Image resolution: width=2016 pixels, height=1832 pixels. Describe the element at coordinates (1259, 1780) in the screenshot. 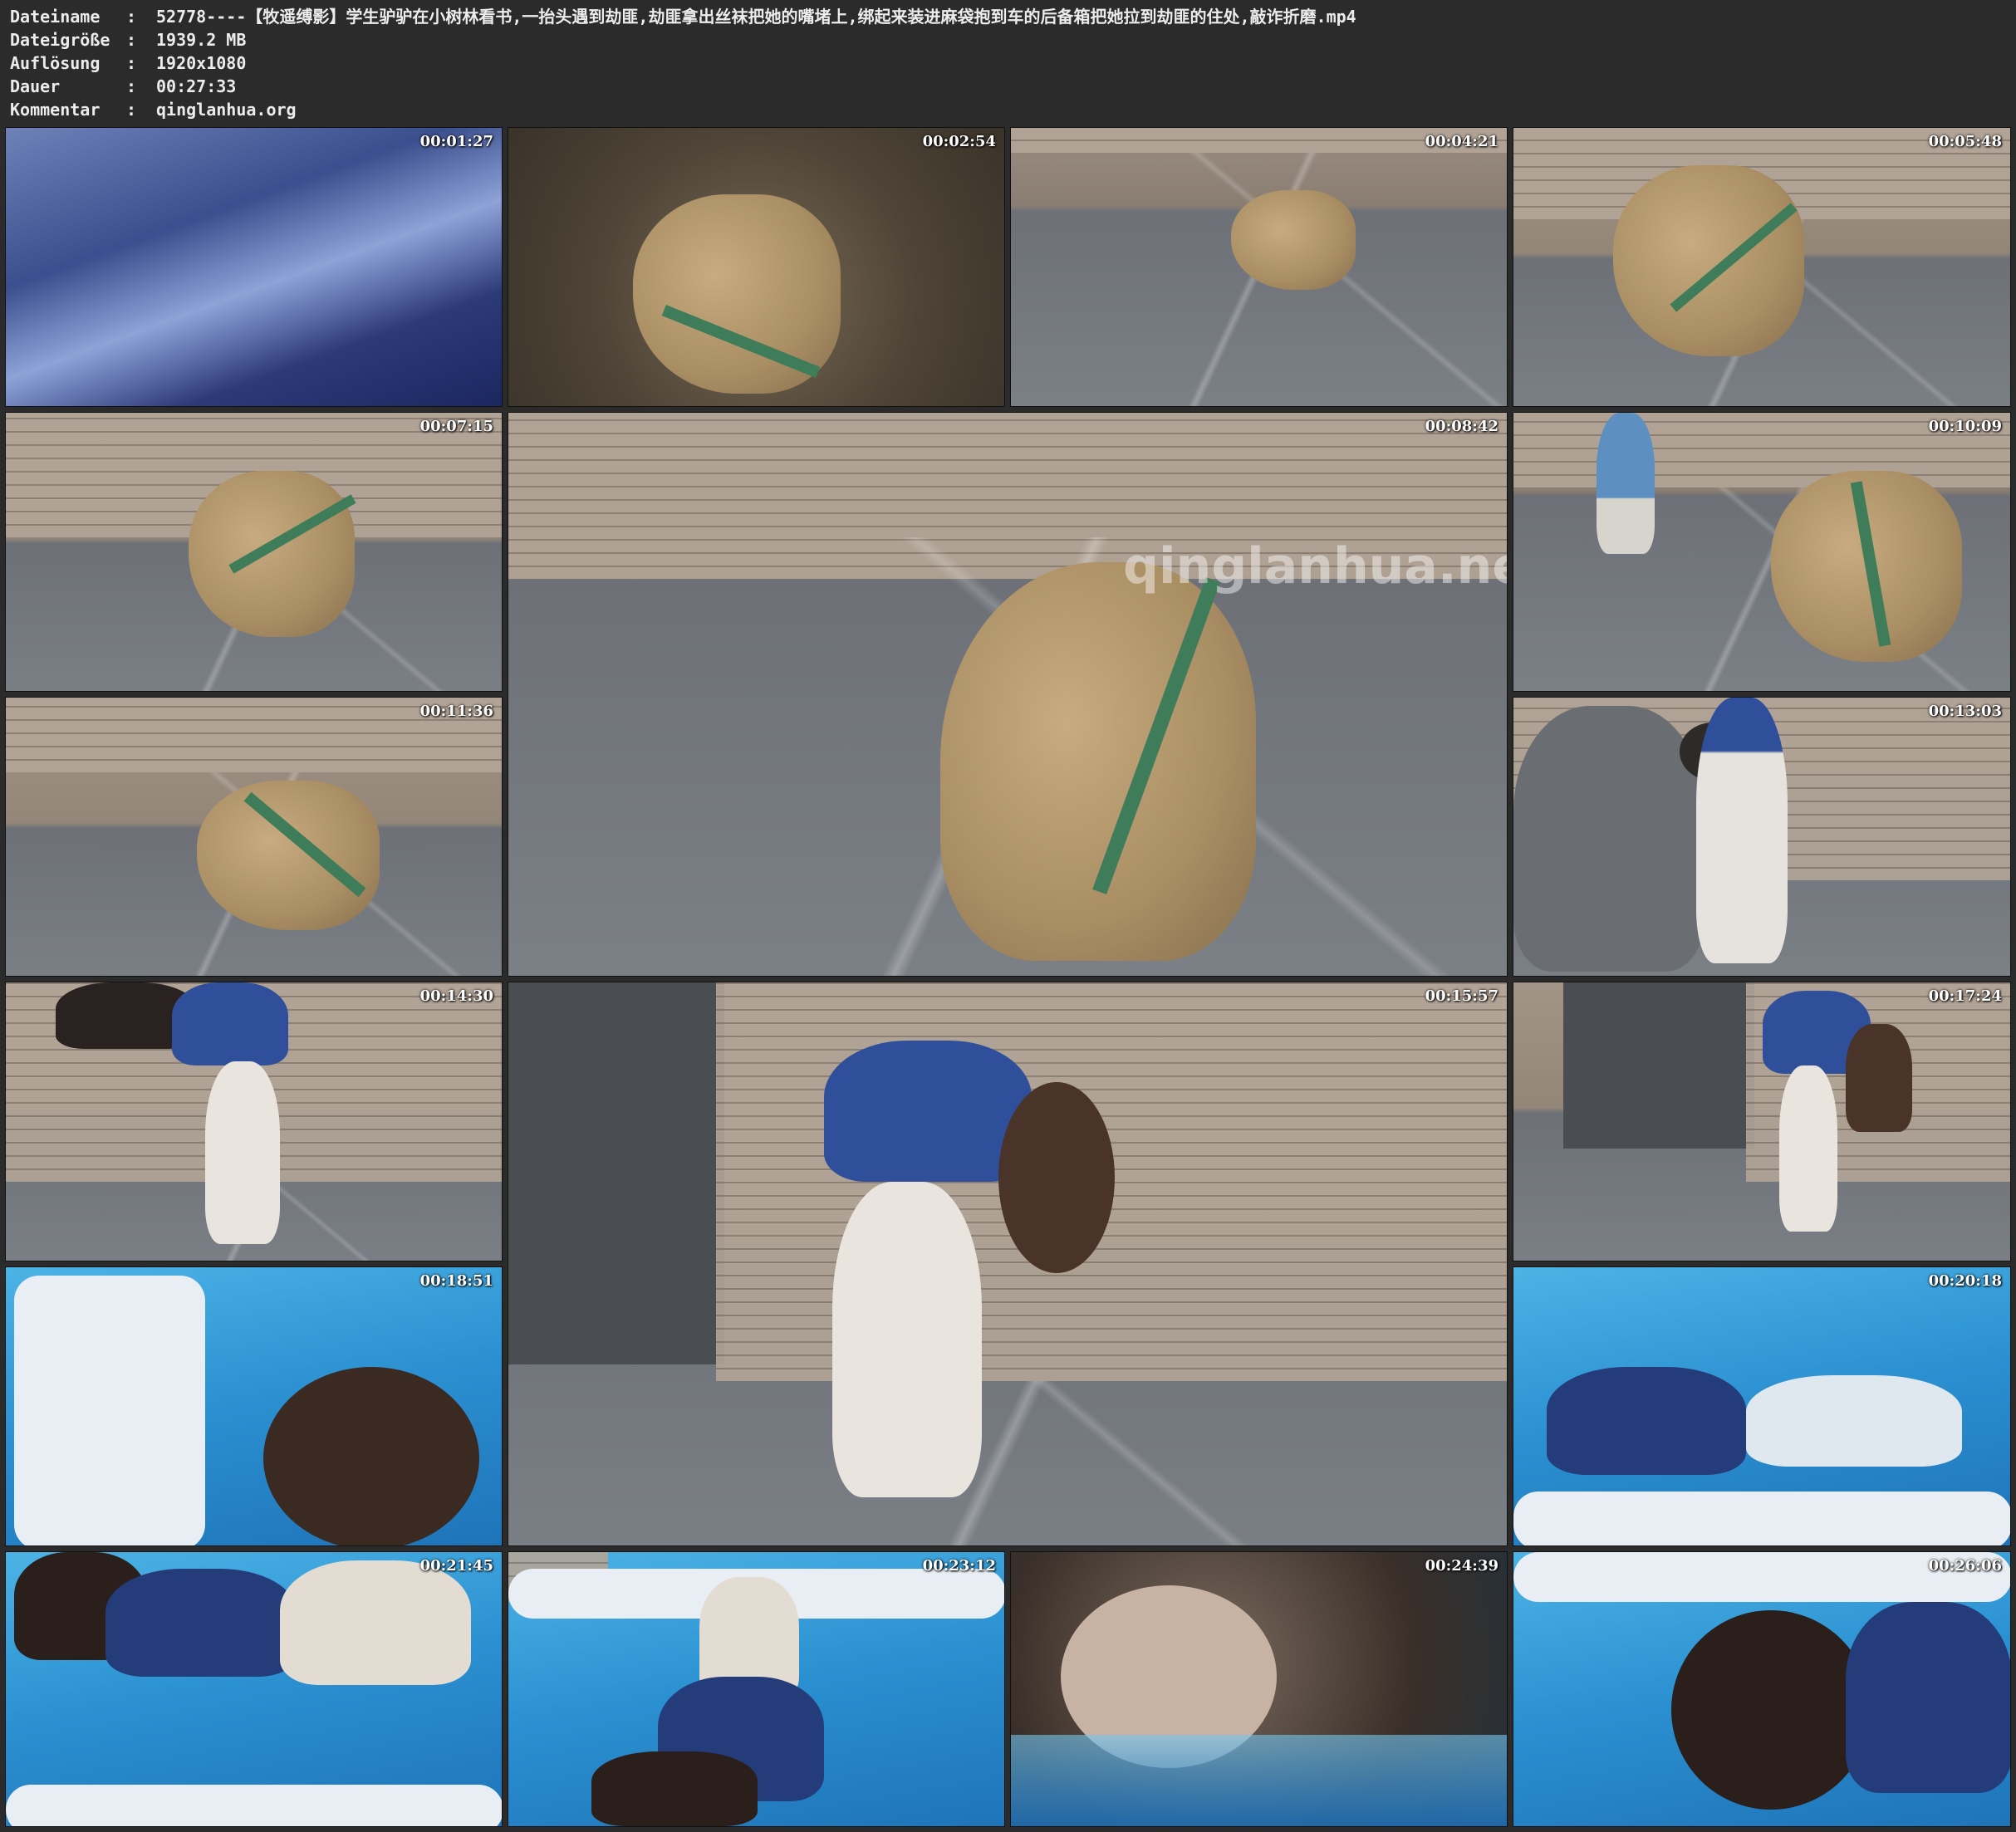

I see `pool-water` at that location.